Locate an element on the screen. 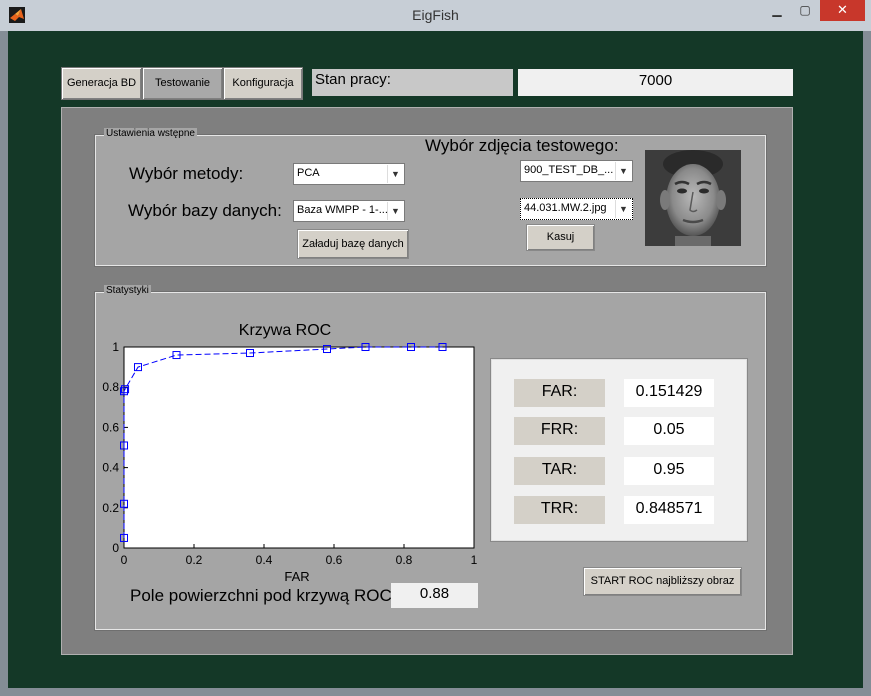 The height and width of the screenshot is (696, 871). settings-group-title: Ustawienia wstępne is located at coordinates (150, 133).